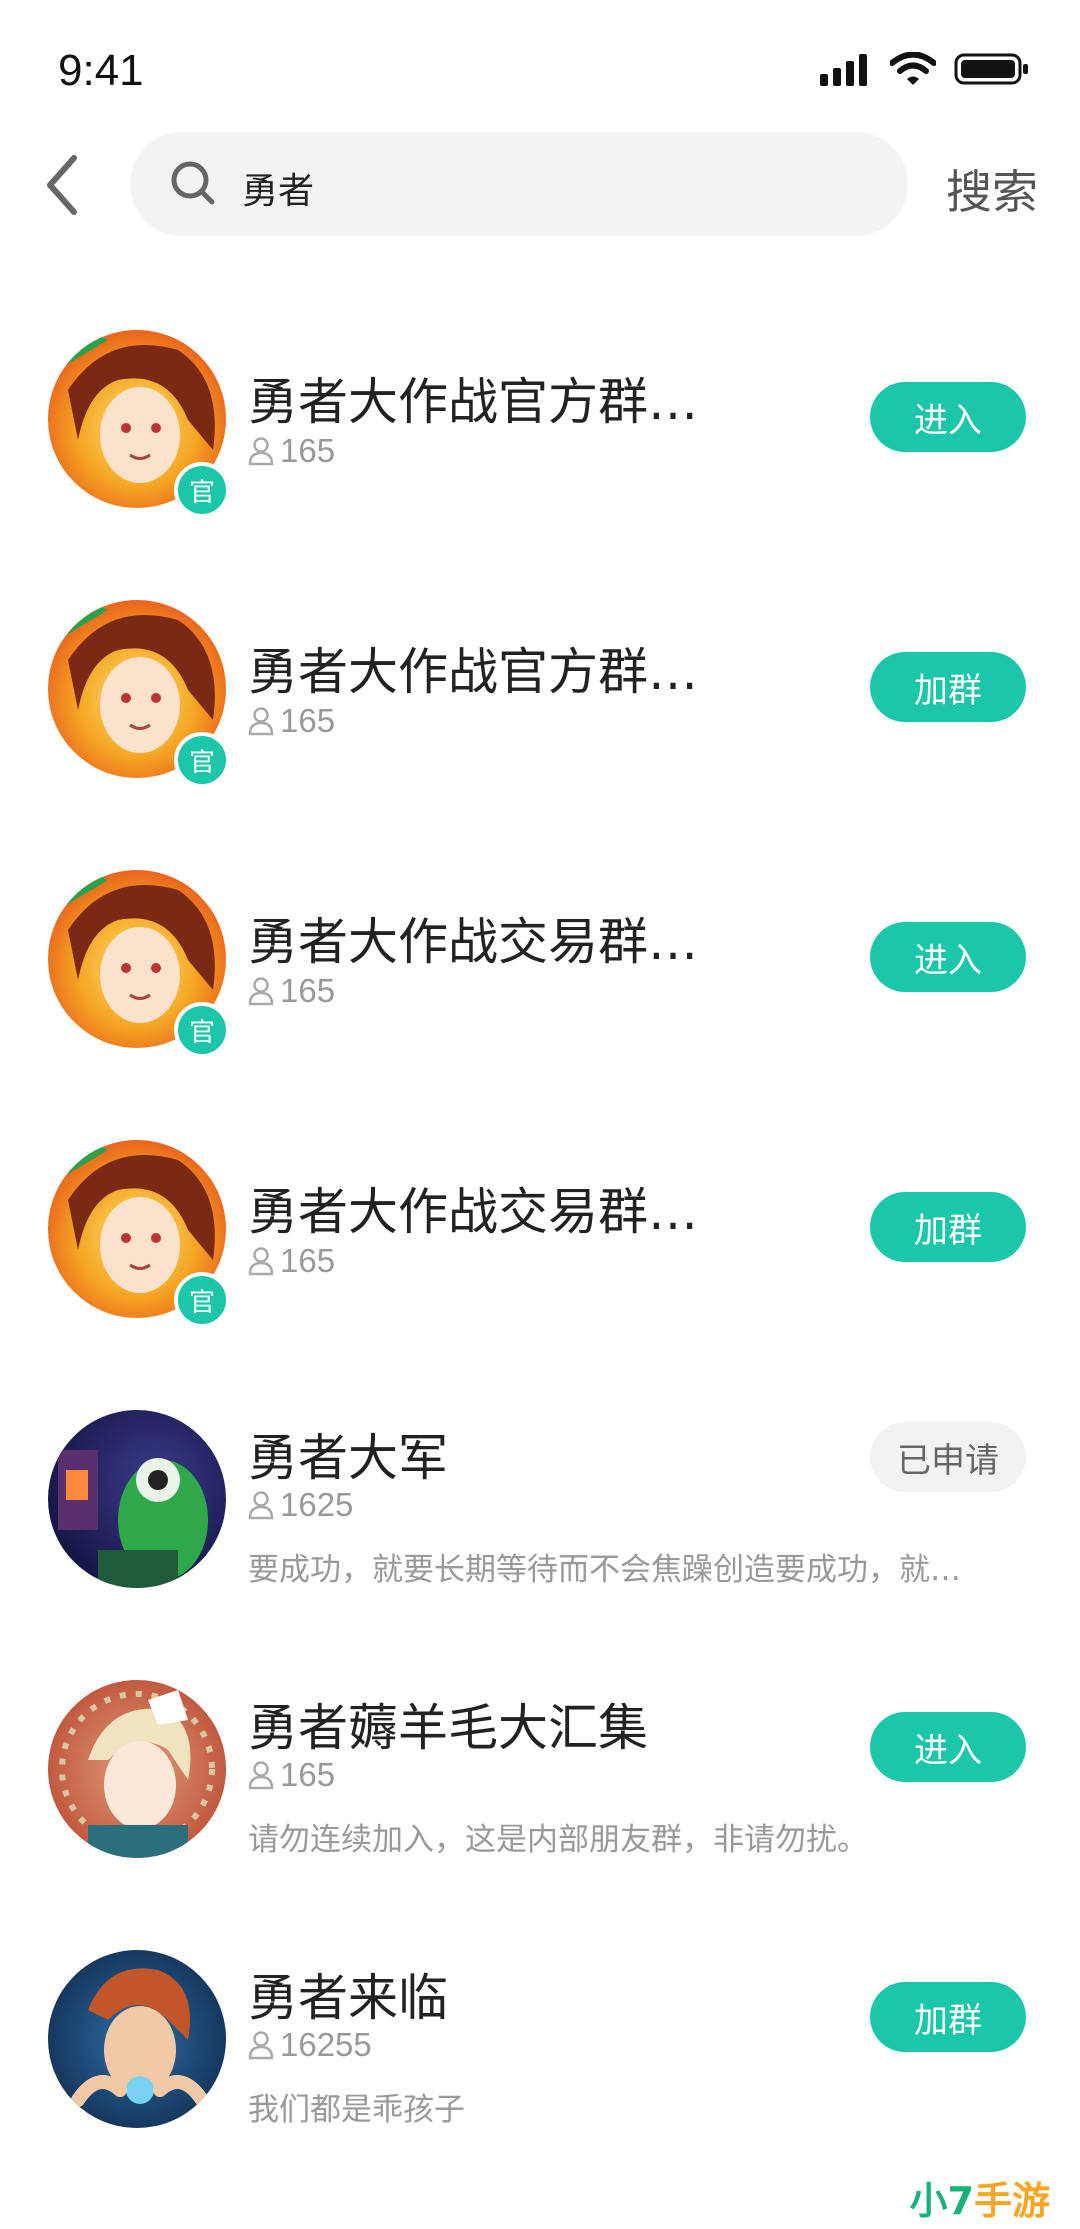 The height and width of the screenshot is (2229, 1080). I want to click on wifi-icon, so click(913, 68).